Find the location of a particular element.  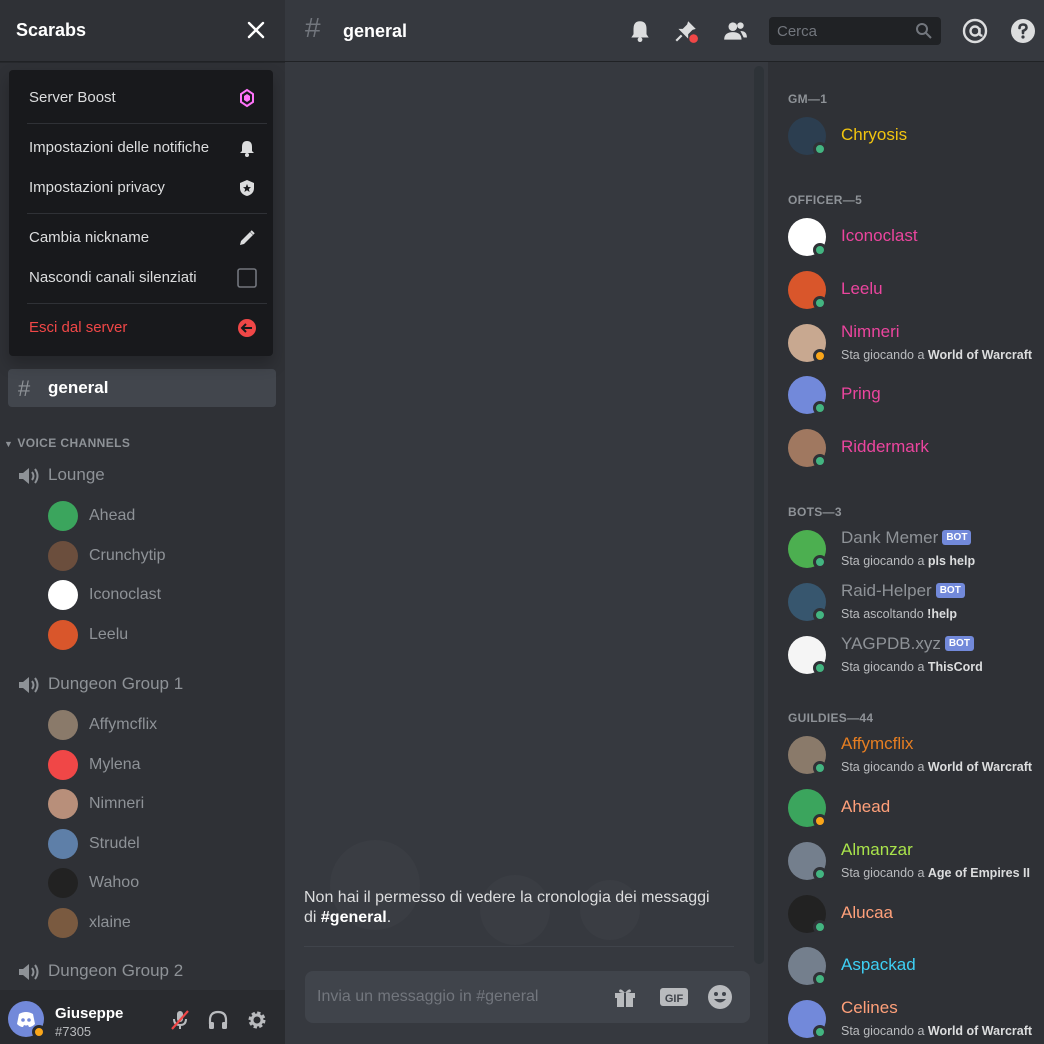

member-item: Iconoclast is located at coordinates (915, 237).